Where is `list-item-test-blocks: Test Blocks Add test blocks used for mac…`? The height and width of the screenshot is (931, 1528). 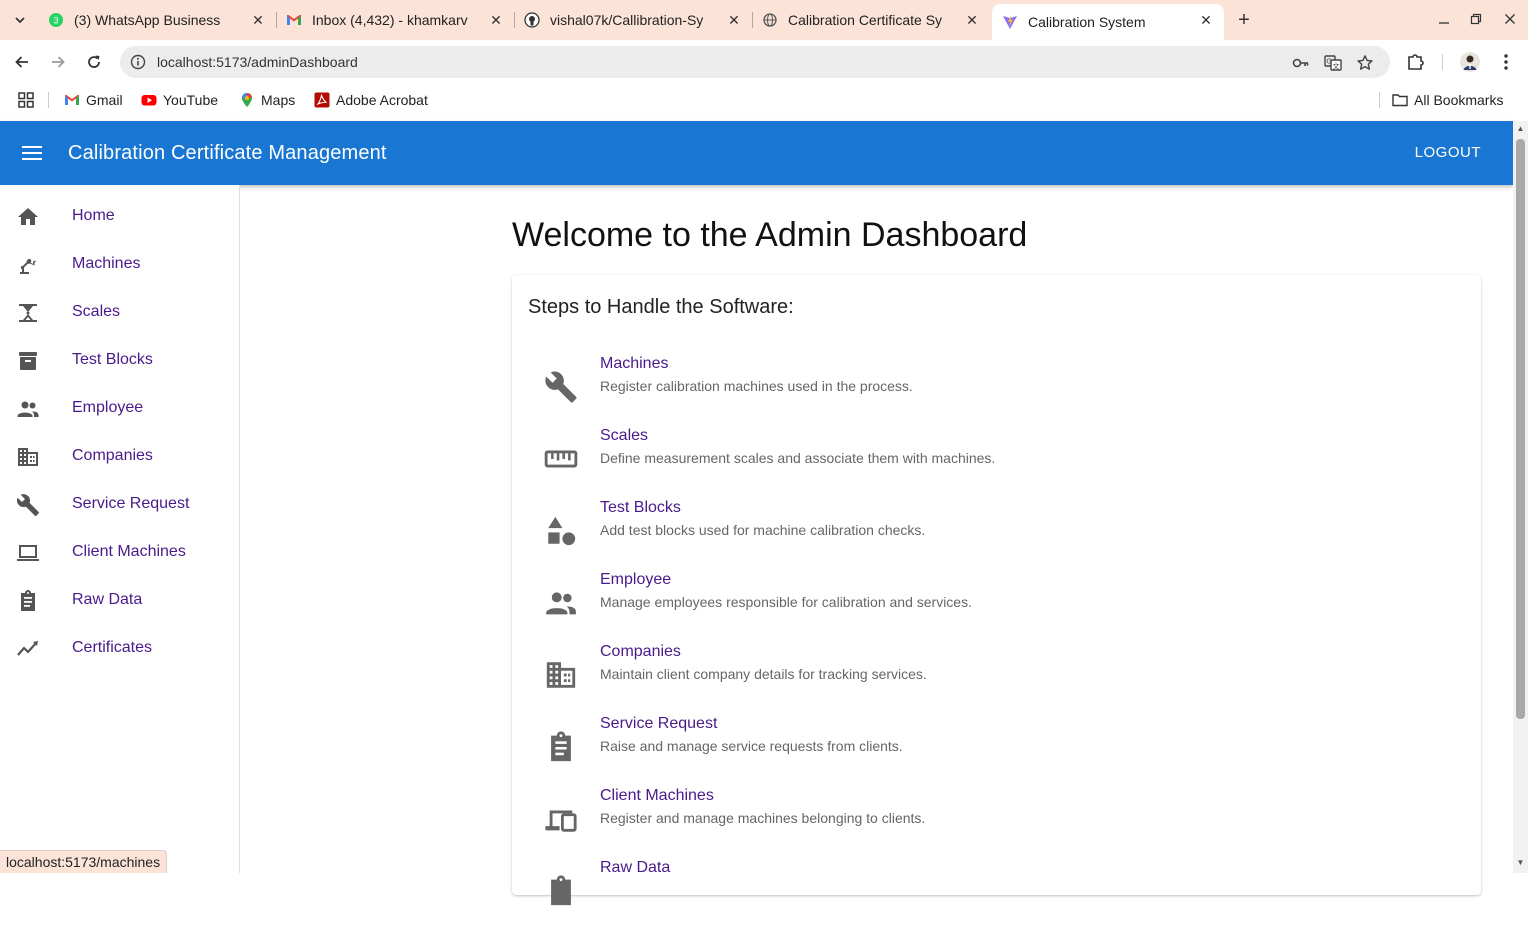 list-item-test-blocks: Test Blocks Add test blocks used for mac… is located at coordinates (998, 535).